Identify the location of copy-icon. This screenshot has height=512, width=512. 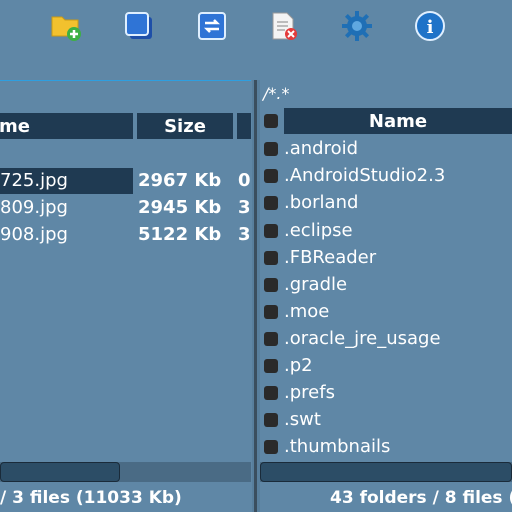
(138, 25).